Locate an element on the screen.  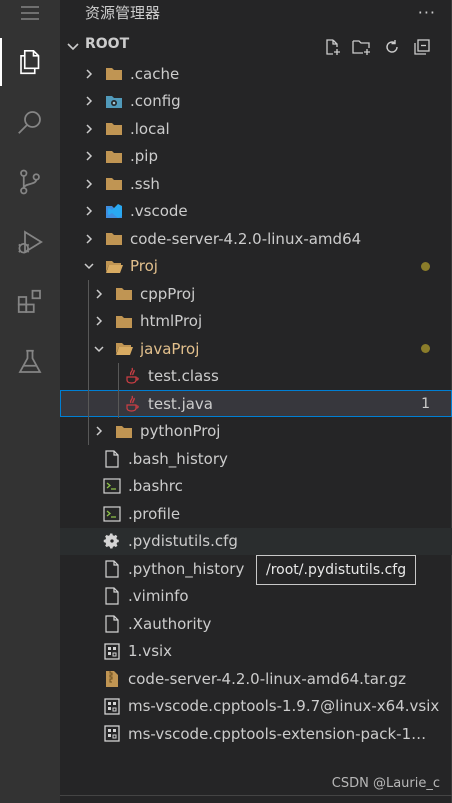
tree-item-label: 1.vsix is located at coordinates (150, 651).